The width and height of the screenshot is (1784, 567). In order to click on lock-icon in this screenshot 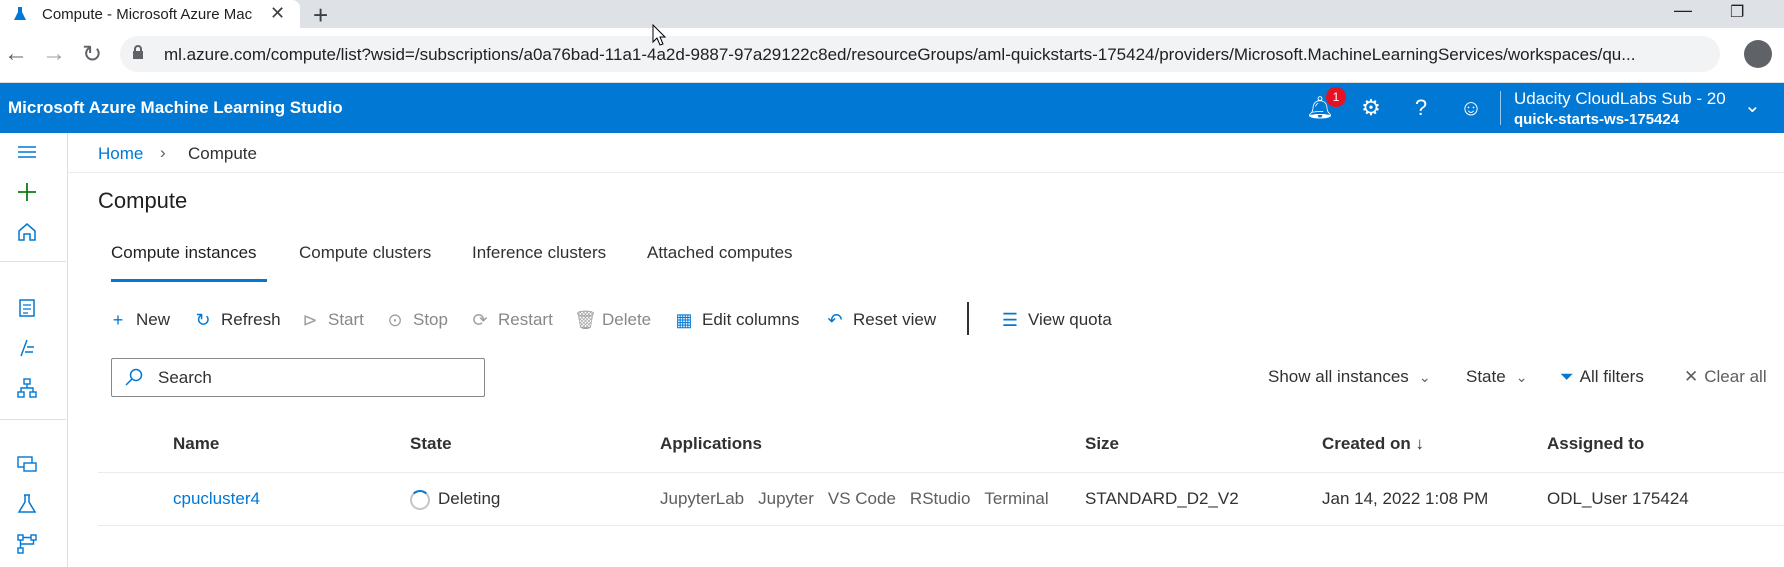, I will do `click(138, 52)`.